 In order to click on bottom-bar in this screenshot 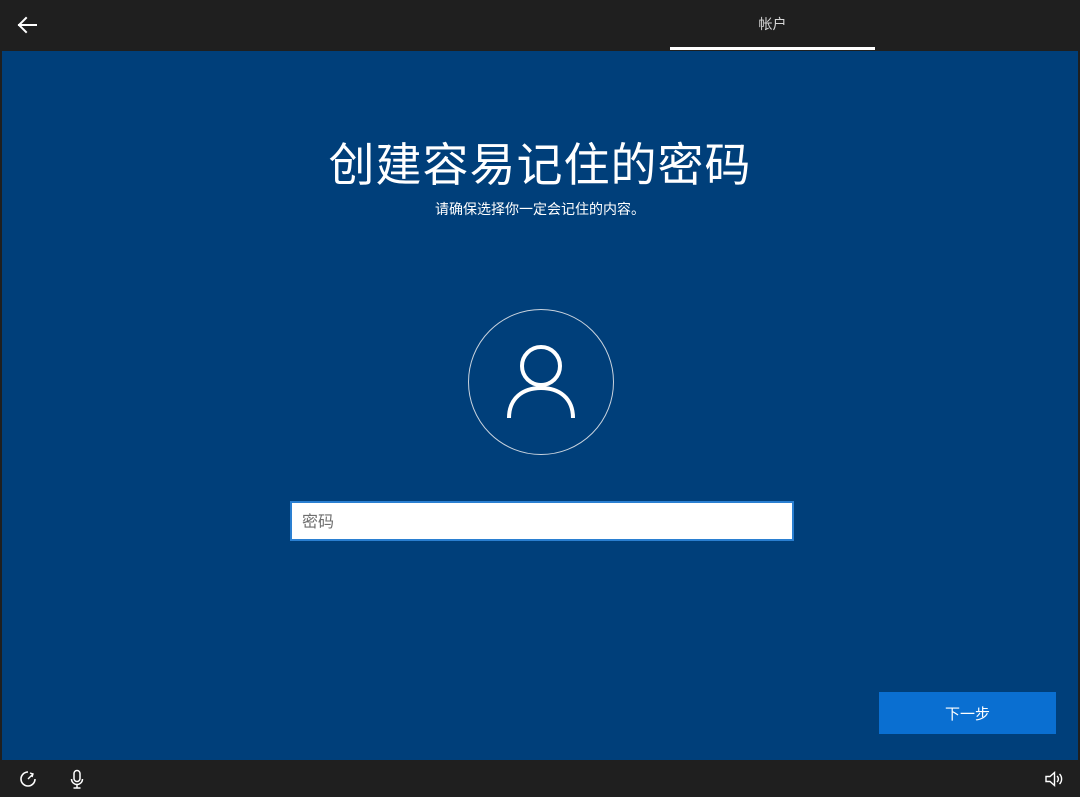, I will do `click(540, 778)`.